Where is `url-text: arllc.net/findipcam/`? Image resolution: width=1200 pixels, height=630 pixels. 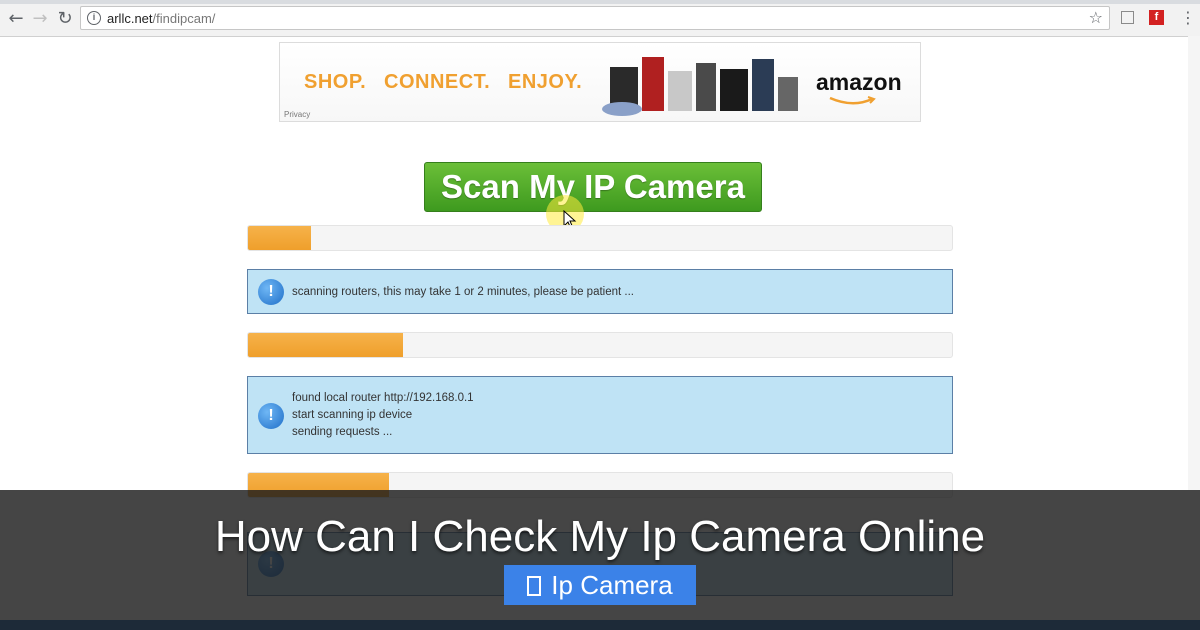 url-text: arllc.net/findipcam/ is located at coordinates (161, 18).